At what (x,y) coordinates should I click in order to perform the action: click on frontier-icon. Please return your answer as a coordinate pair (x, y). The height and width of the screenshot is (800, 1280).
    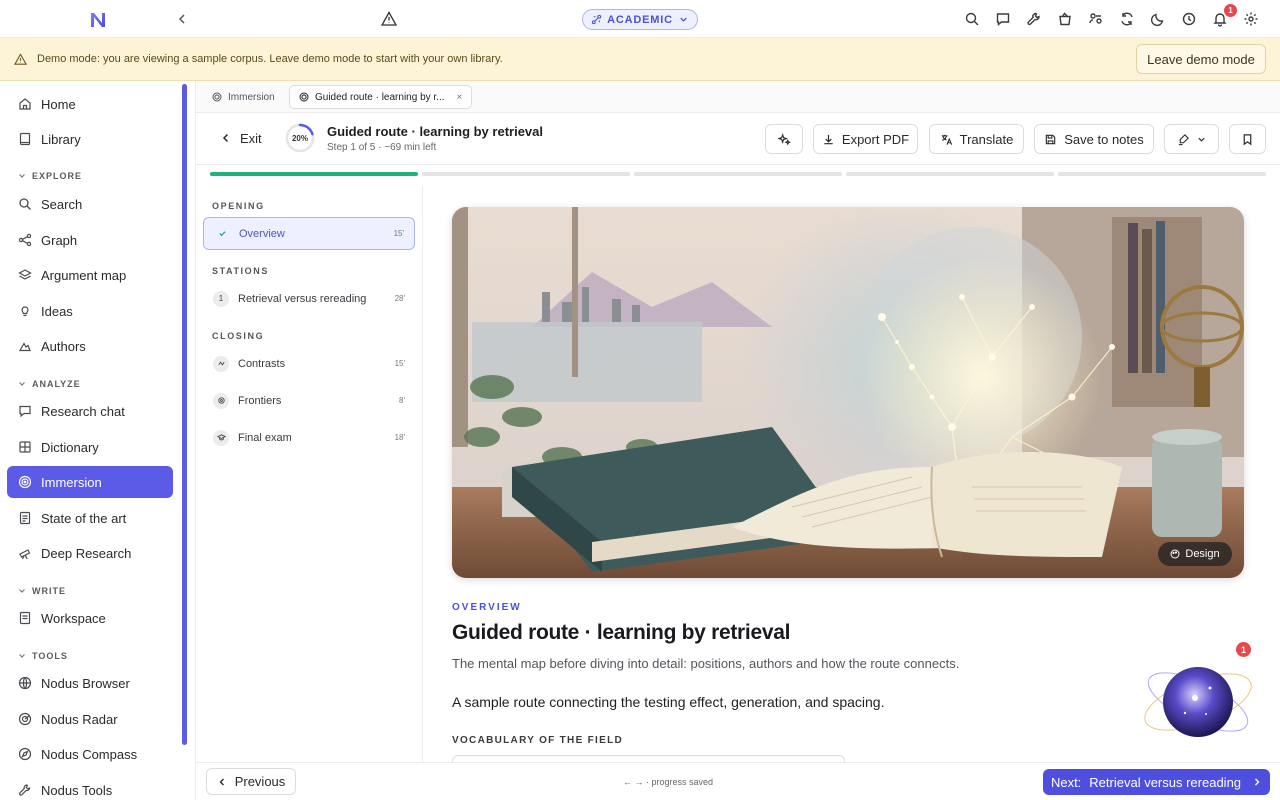
    Looking at the image, I should click on (221, 400).